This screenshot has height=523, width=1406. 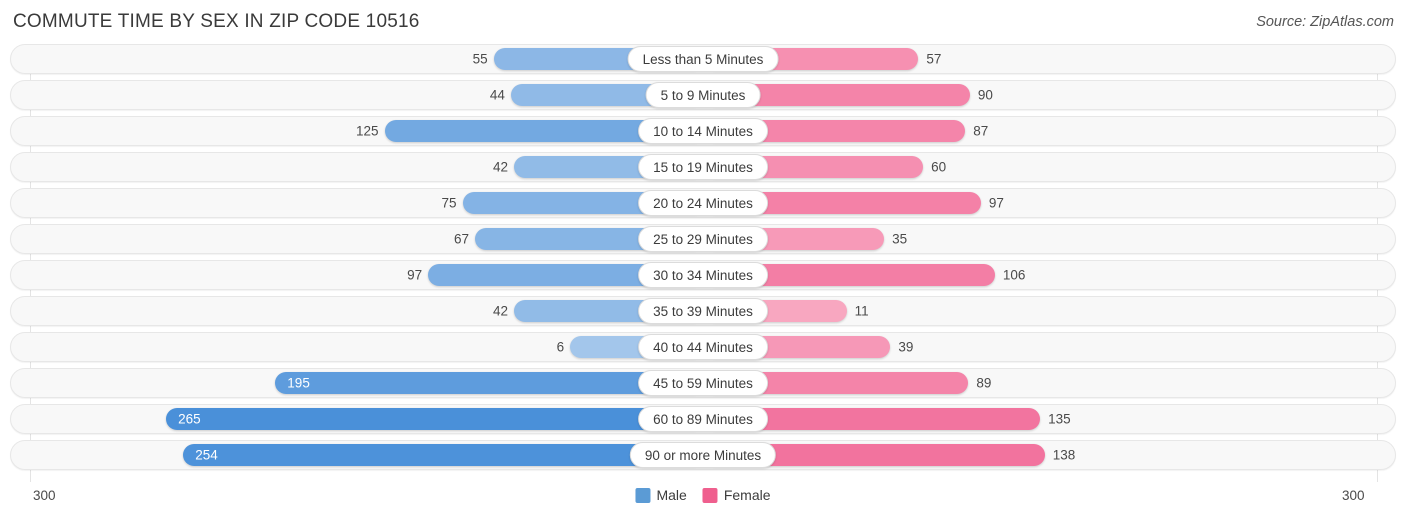 I want to click on table-row: 254 138 90 or more Minutes, so click(x=703, y=455).